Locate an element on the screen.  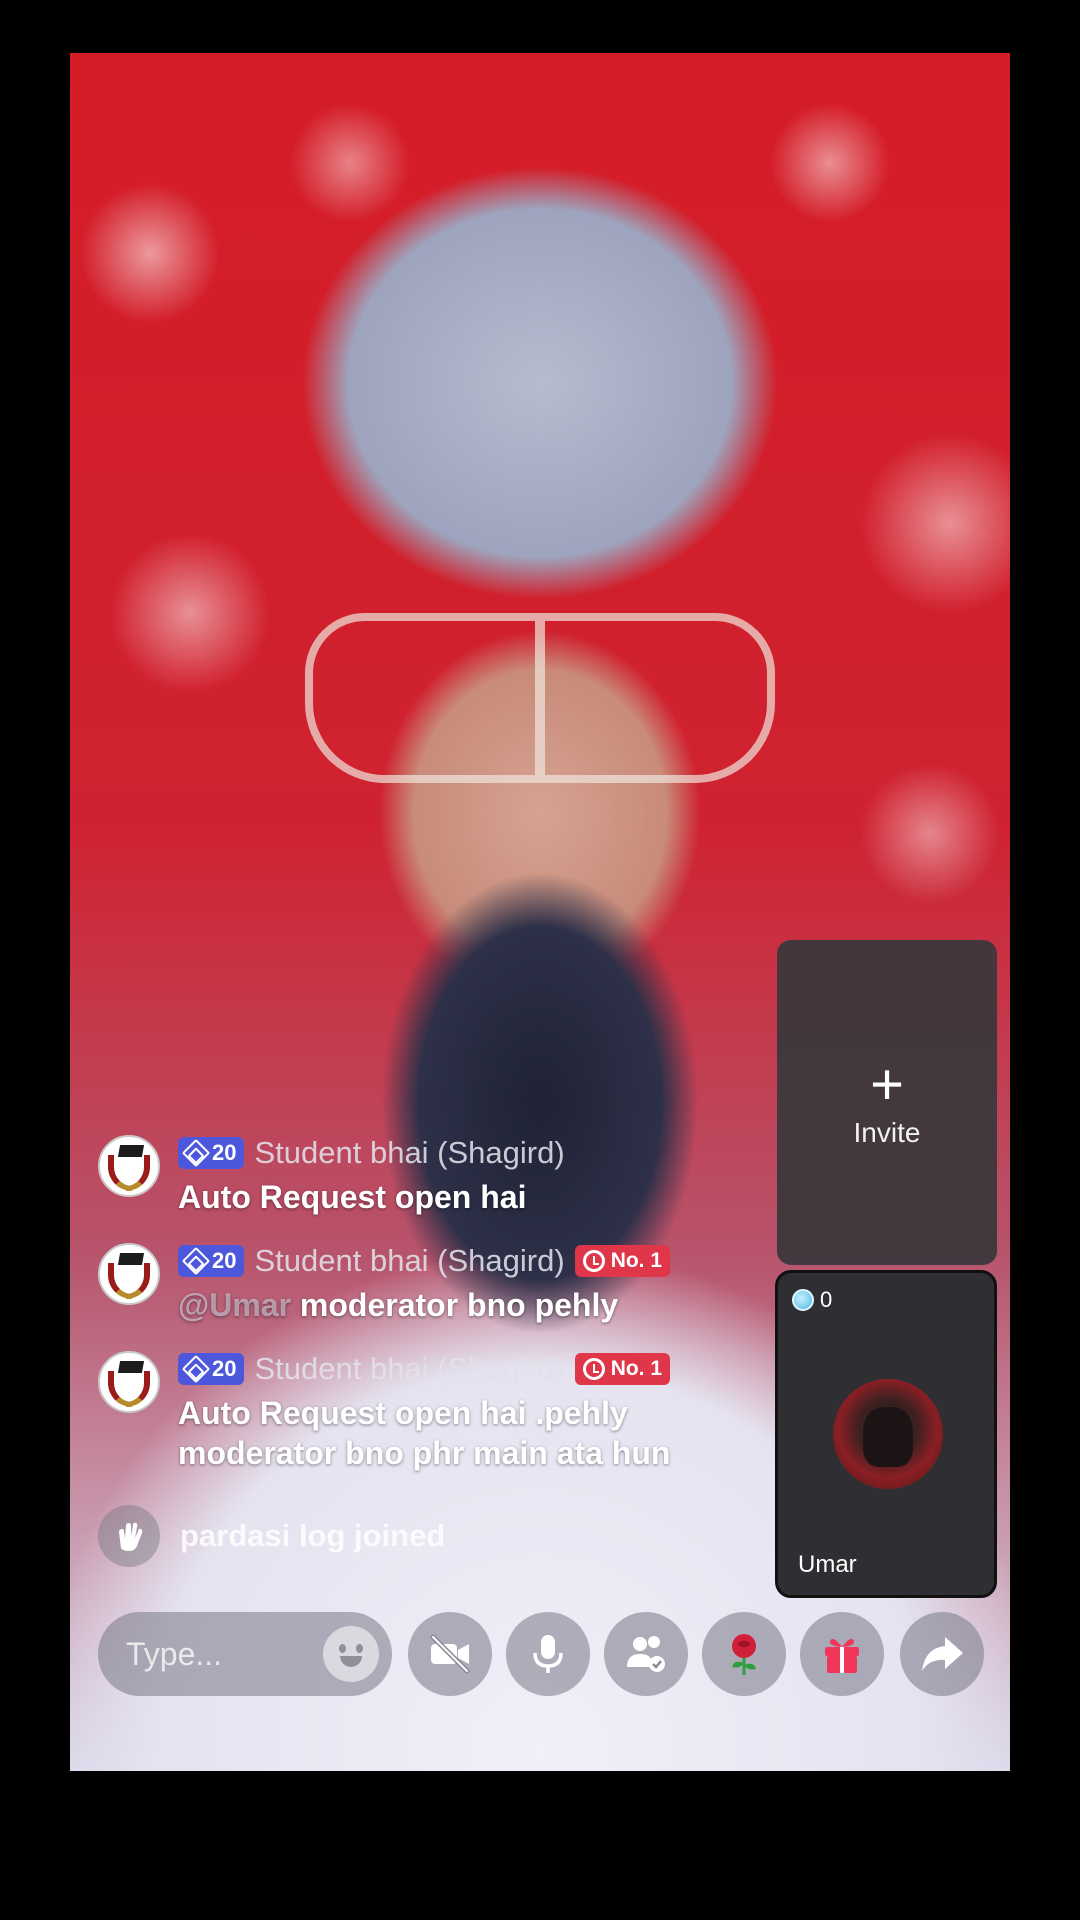
guest-name: Umar is located at coordinates (827, 1564).